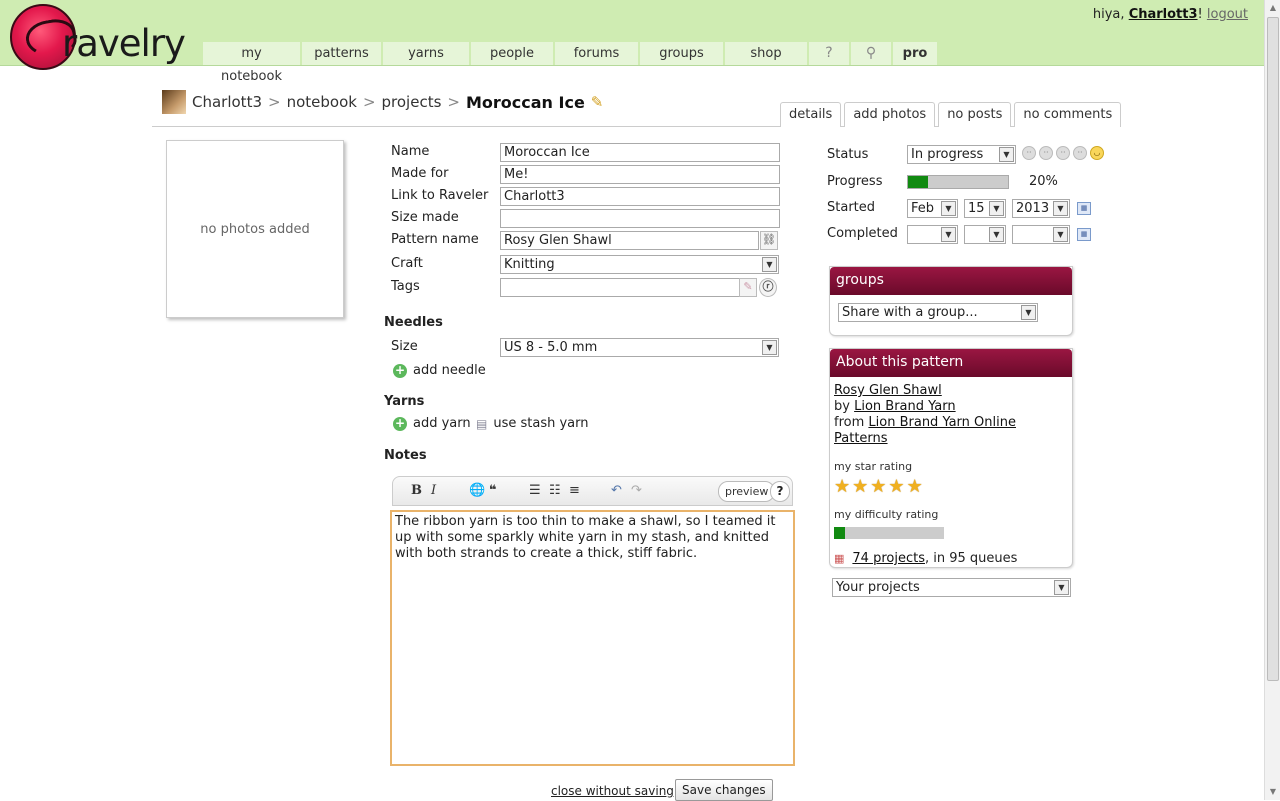  What do you see at coordinates (1068, 114) in the screenshot?
I see `tab-comments: no comments` at bounding box center [1068, 114].